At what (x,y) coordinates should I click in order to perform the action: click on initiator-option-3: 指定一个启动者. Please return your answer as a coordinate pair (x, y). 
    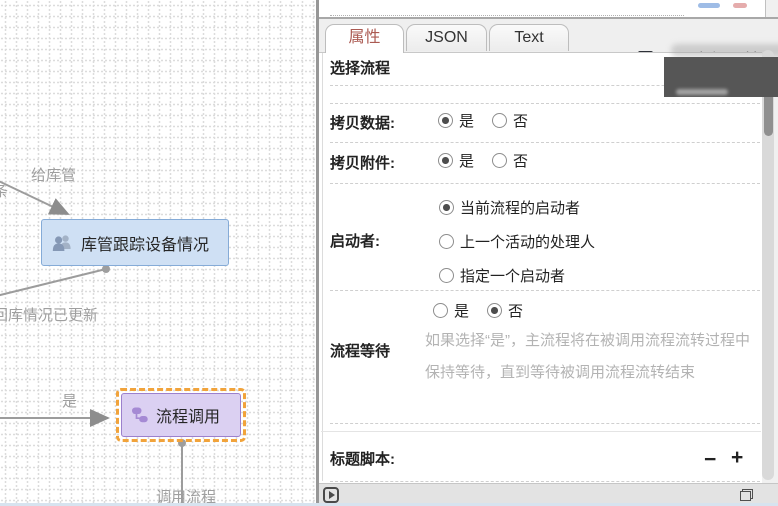
    Looking at the image, I should click on (502, 275).